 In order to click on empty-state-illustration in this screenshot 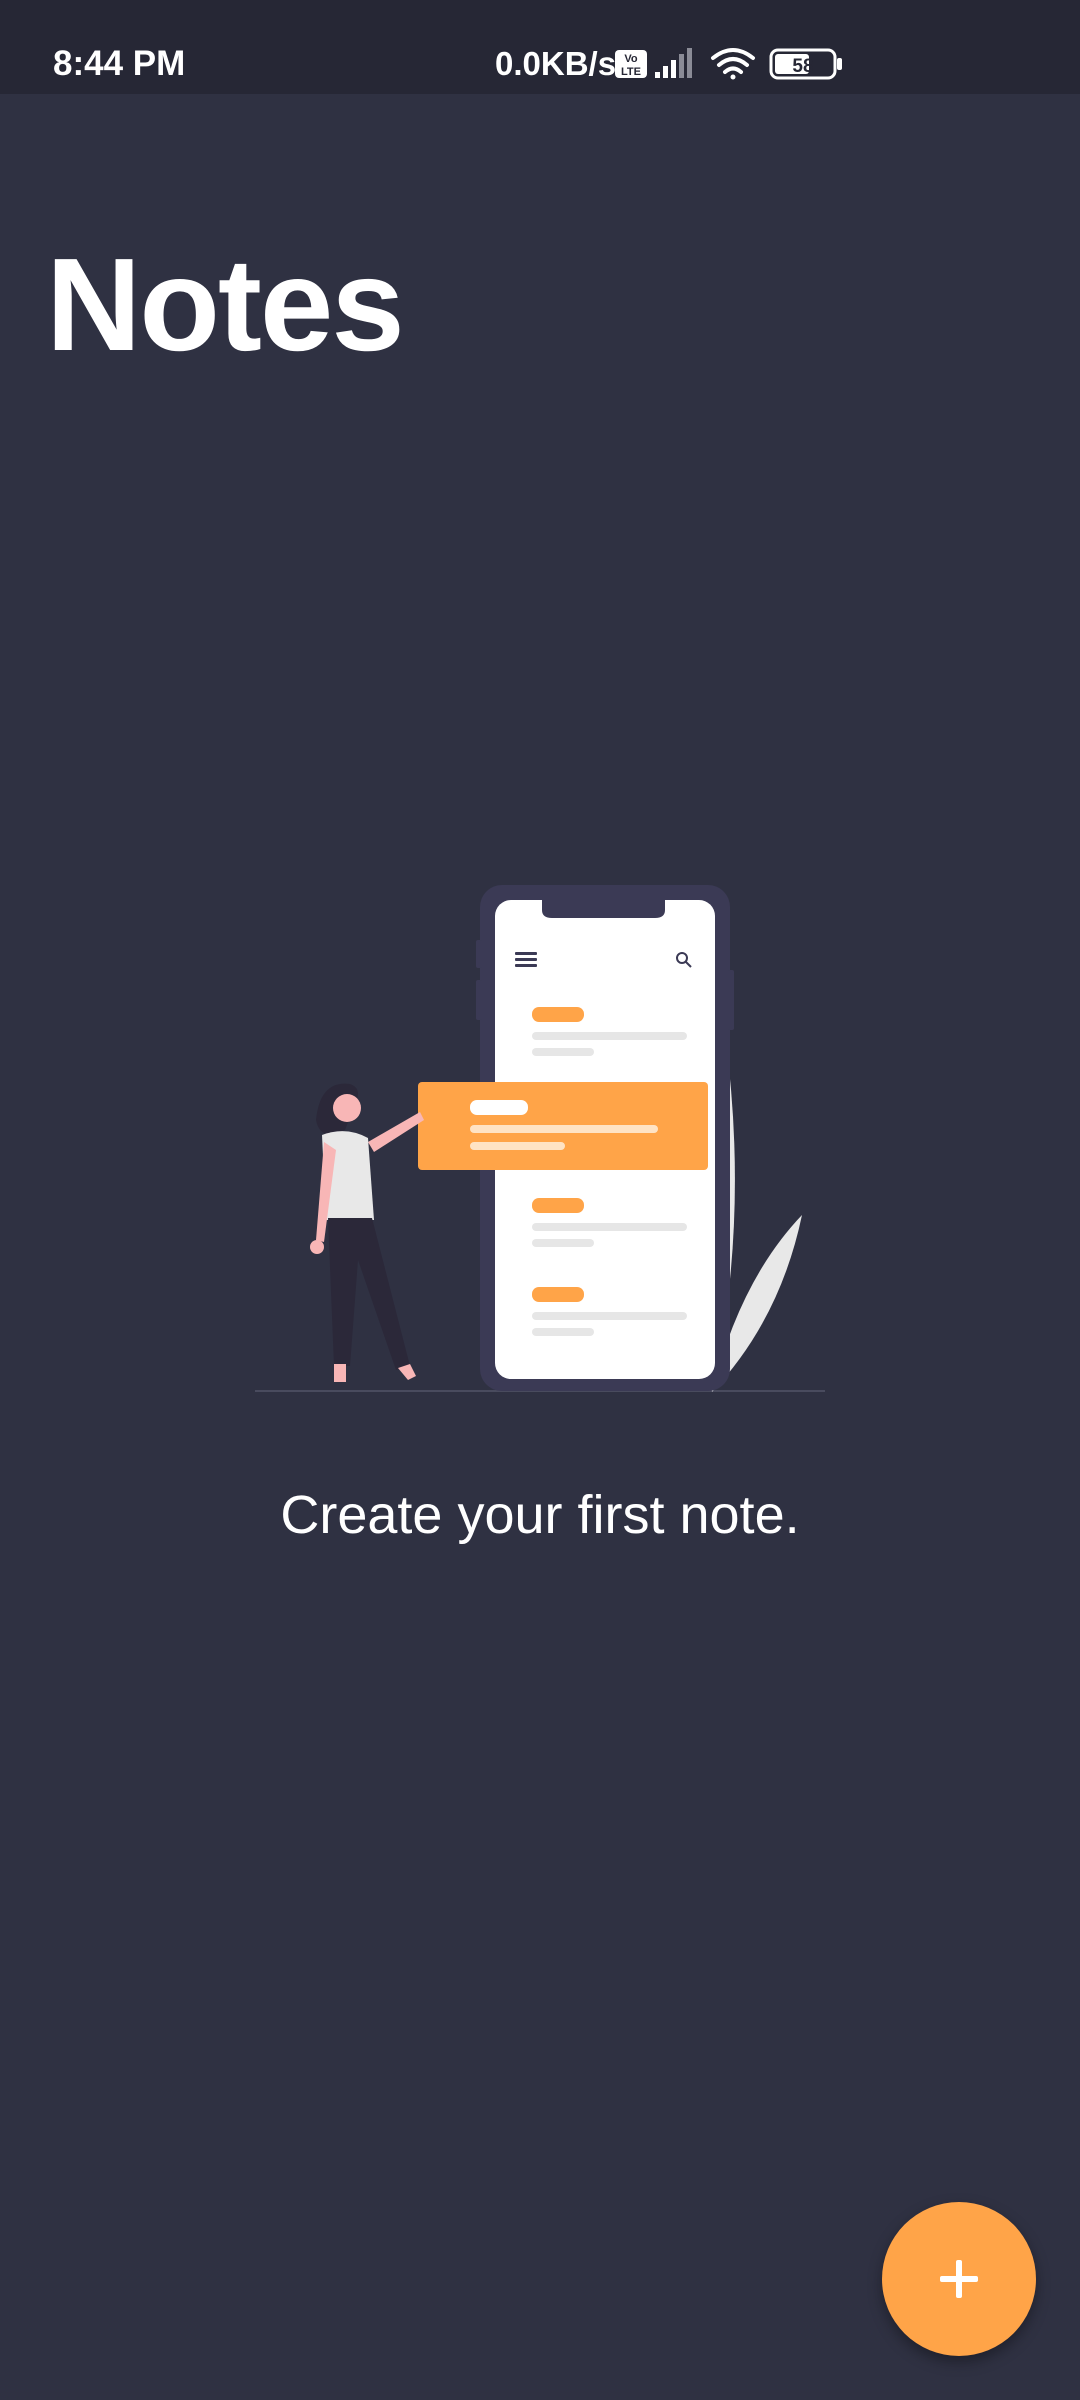, I will do `click(540, 1138)`.